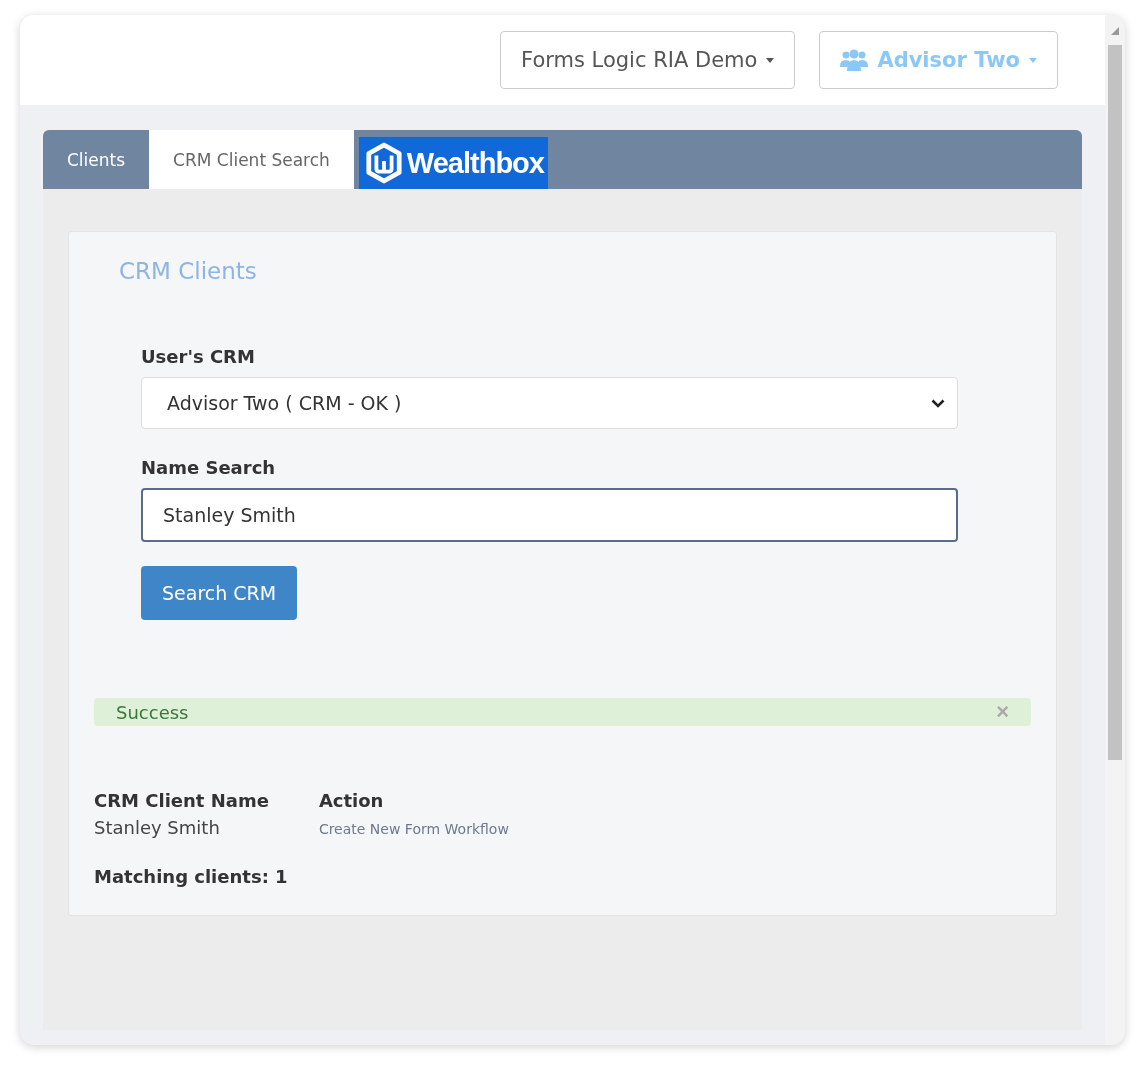 The width and height of the screenshot is (1144, 1069). What do you see at coordinates (251, 159) in the screenshot?
I see `tab: CRM Client Search` at bounding box center [251, 159].